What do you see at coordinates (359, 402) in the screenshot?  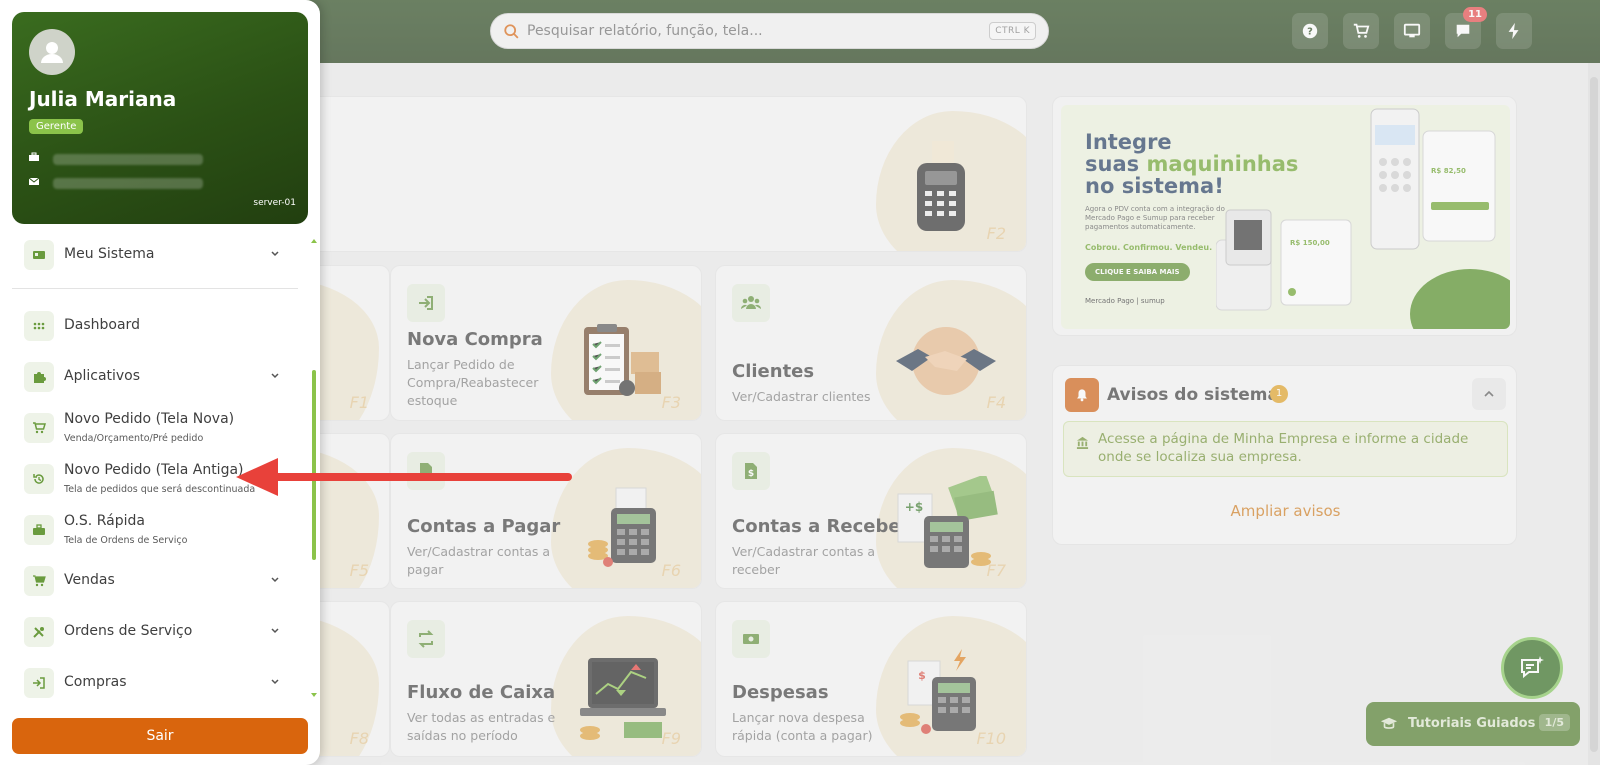 I see `card-shortcut: F1` at bounding box center [359, 402].